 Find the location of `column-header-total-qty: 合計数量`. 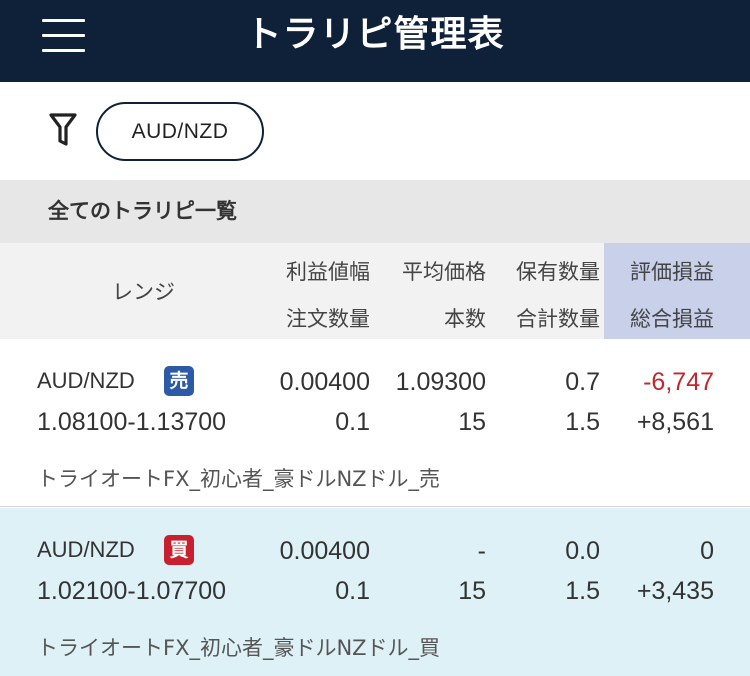

column-header-total-qty: 合計数量 is located at coordinates (558, 319).